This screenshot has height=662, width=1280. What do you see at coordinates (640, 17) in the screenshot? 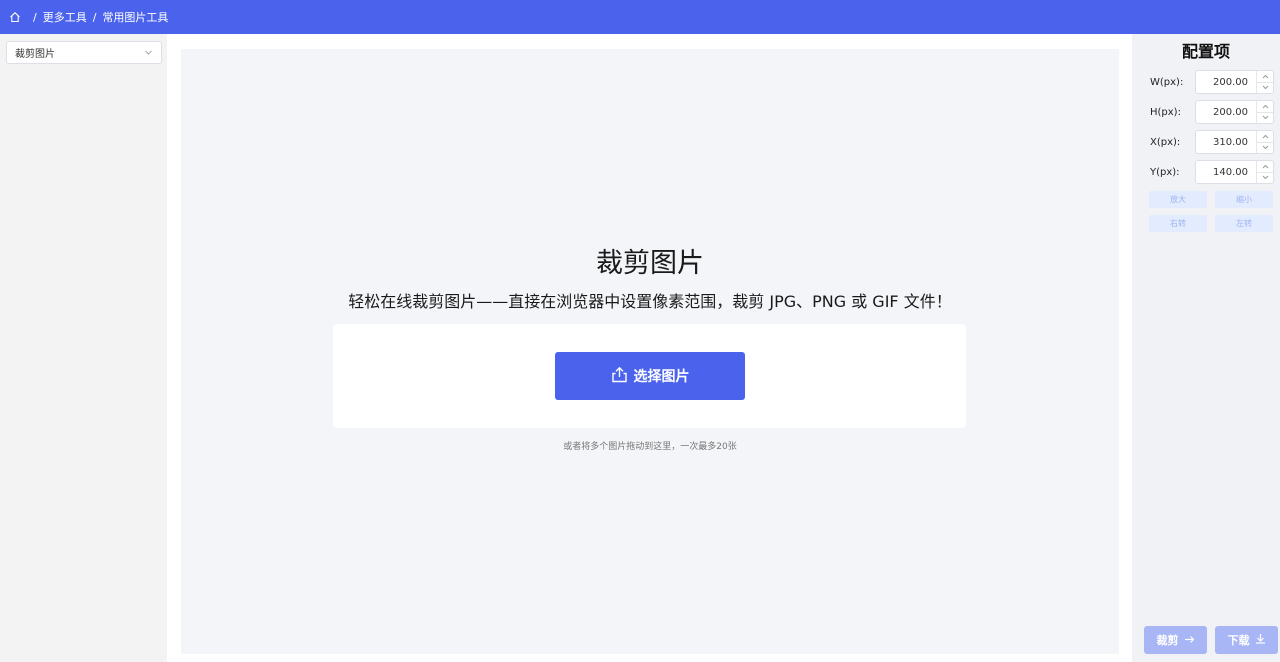
I see `top-bar: / 更多工具 / 常用图片工具` at bounding box center [640, 17].